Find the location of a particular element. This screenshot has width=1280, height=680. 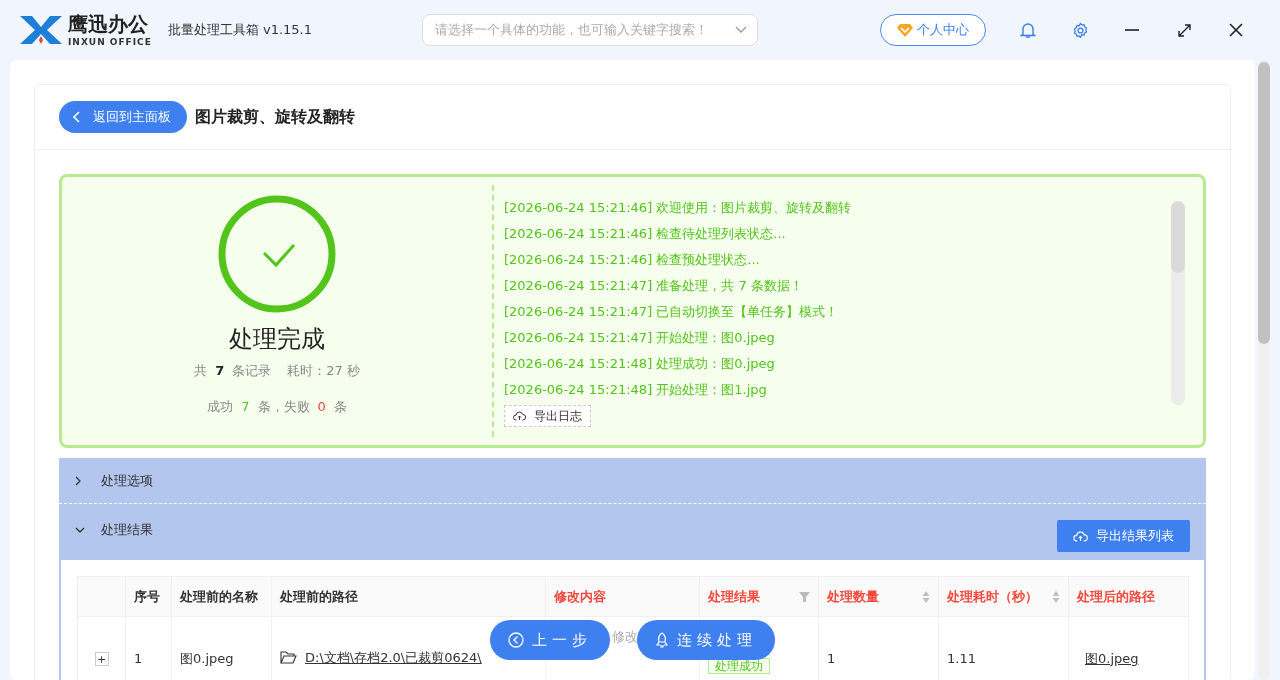

filter-icon is located at coordinates (804, 596).